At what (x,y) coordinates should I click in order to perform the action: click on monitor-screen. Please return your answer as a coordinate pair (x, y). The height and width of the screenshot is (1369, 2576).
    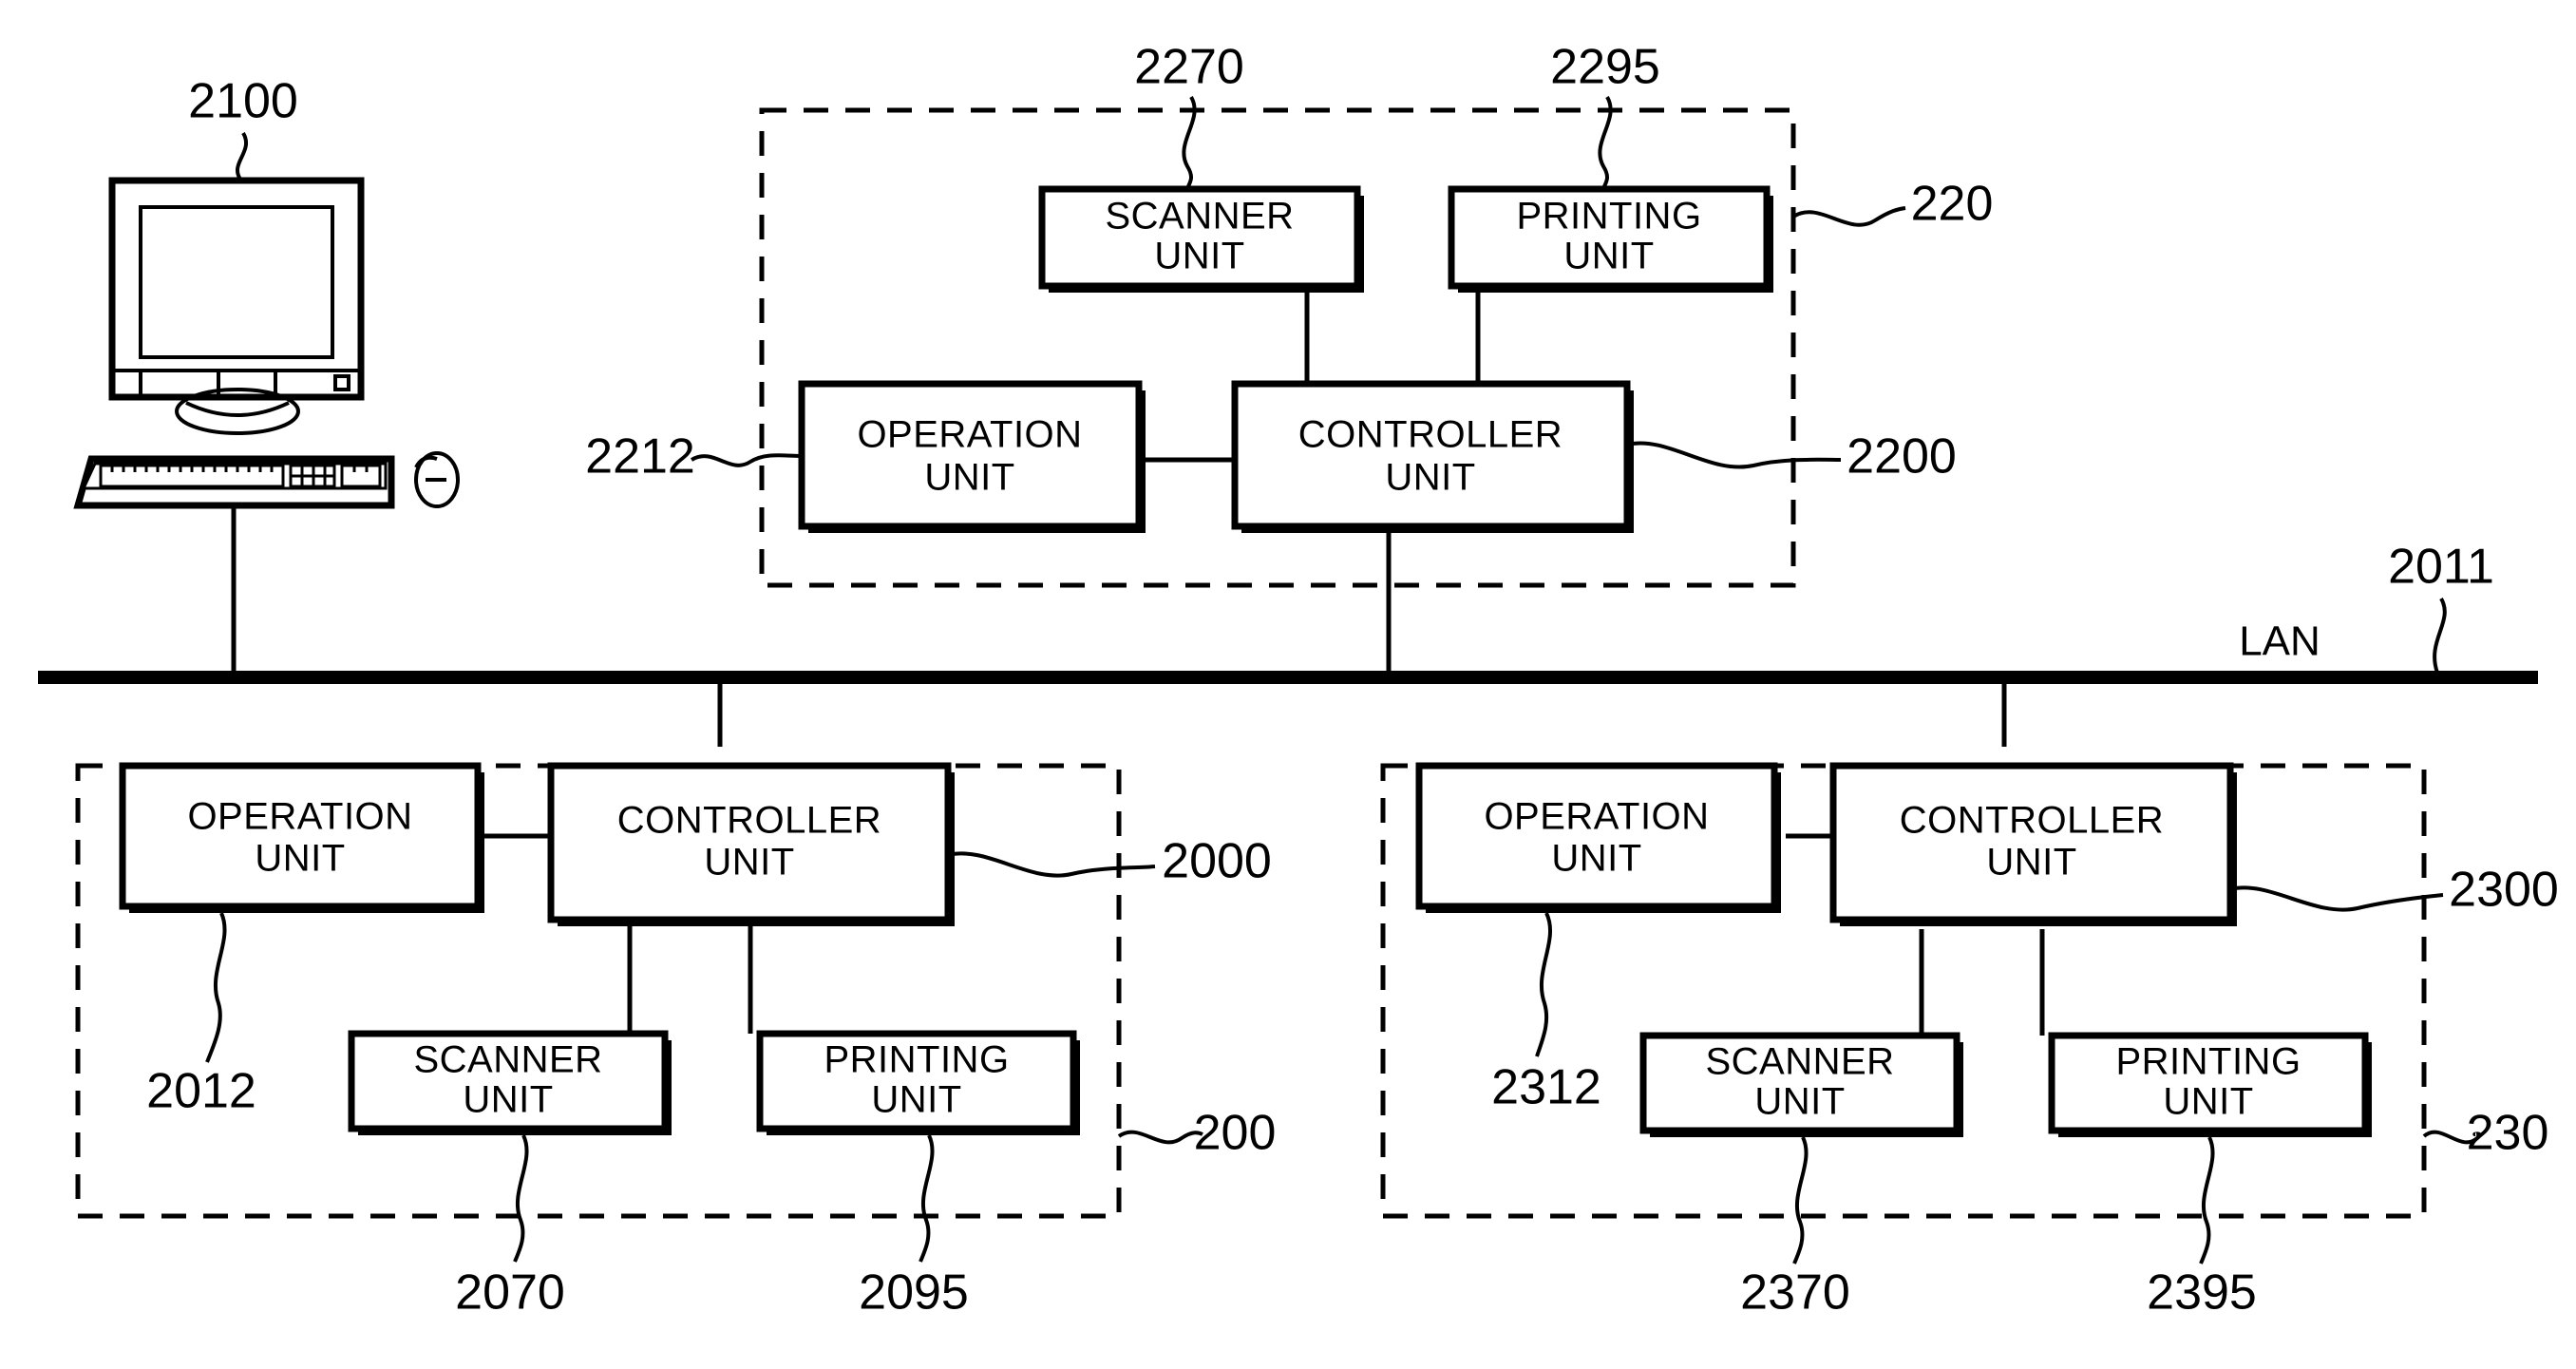
    Looking at the image, I should click on (236, 282).